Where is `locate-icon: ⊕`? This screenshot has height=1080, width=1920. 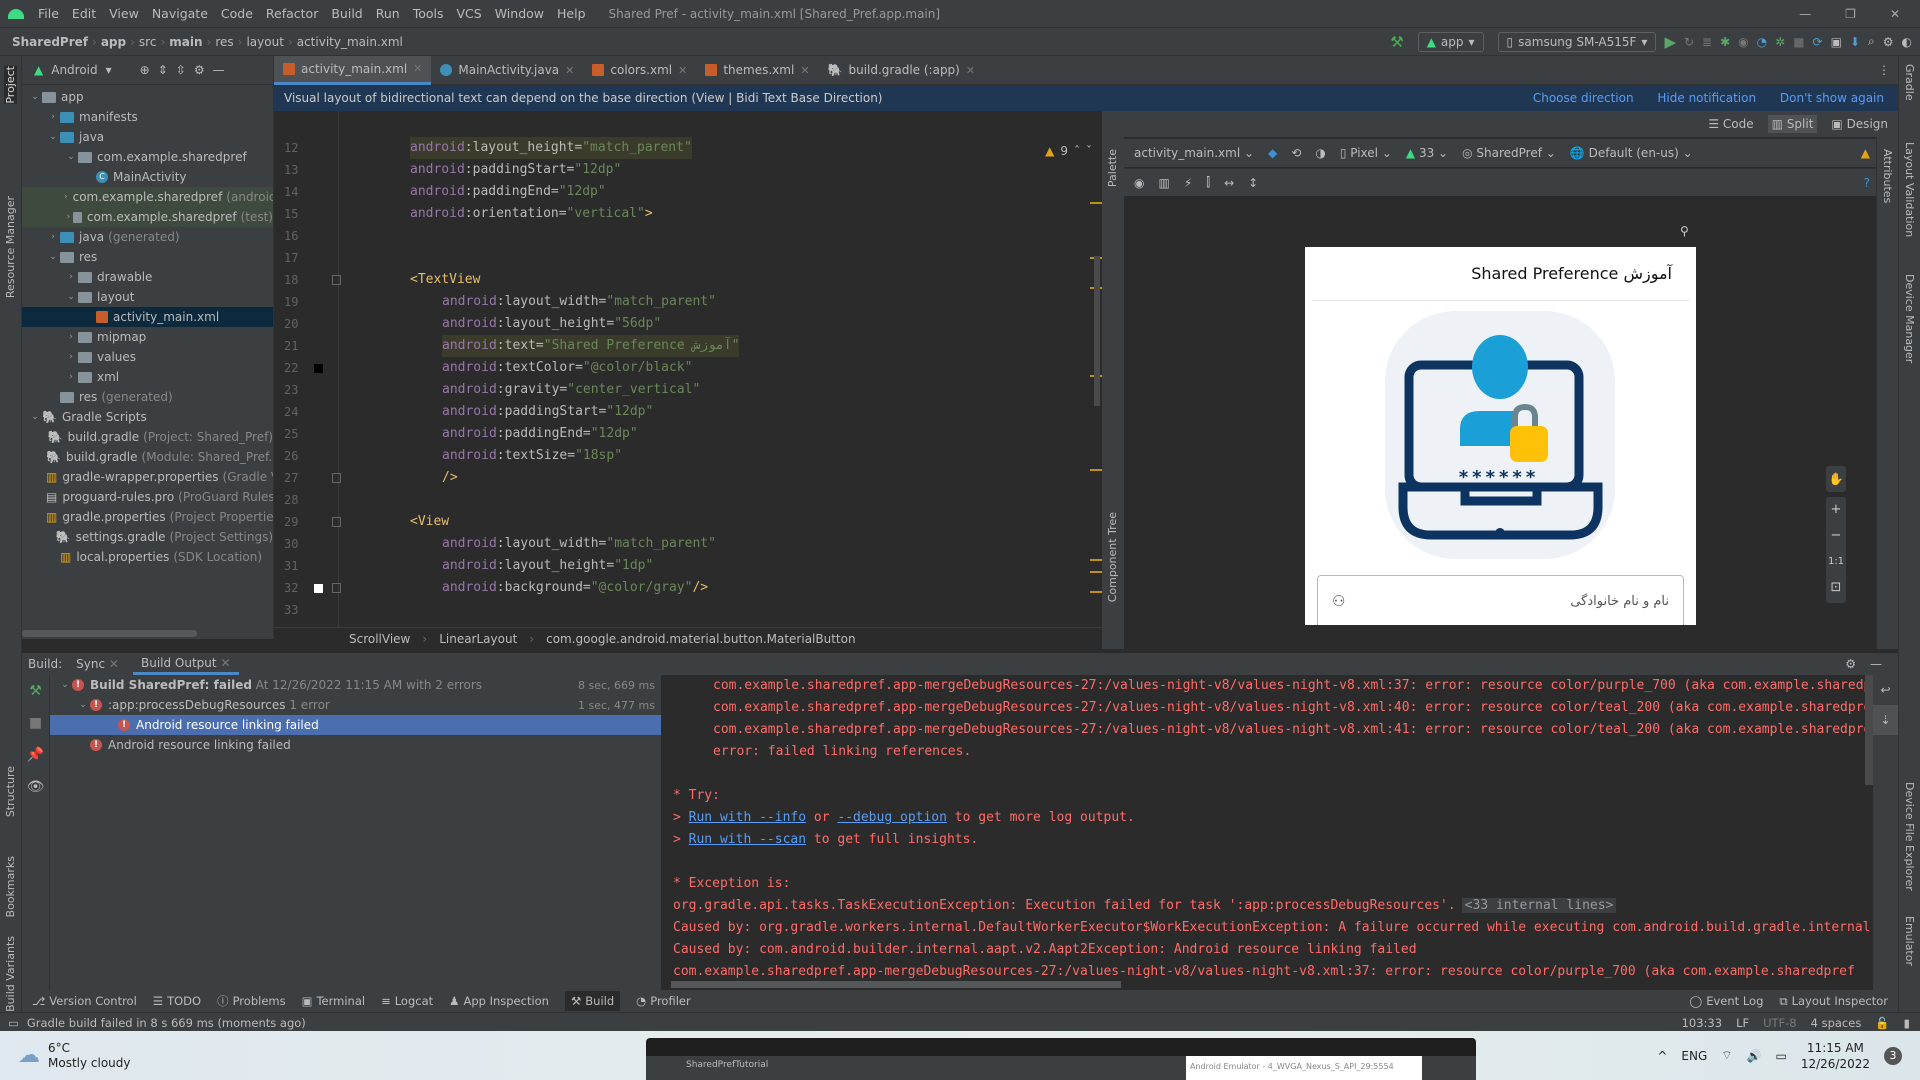
locate-icon: ⊕ is located at coordinates (145, 70).